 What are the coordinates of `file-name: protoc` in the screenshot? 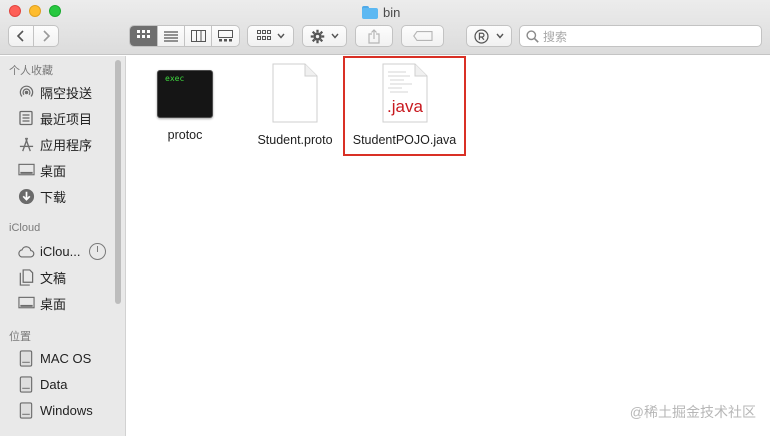 It's located at (185, 135).